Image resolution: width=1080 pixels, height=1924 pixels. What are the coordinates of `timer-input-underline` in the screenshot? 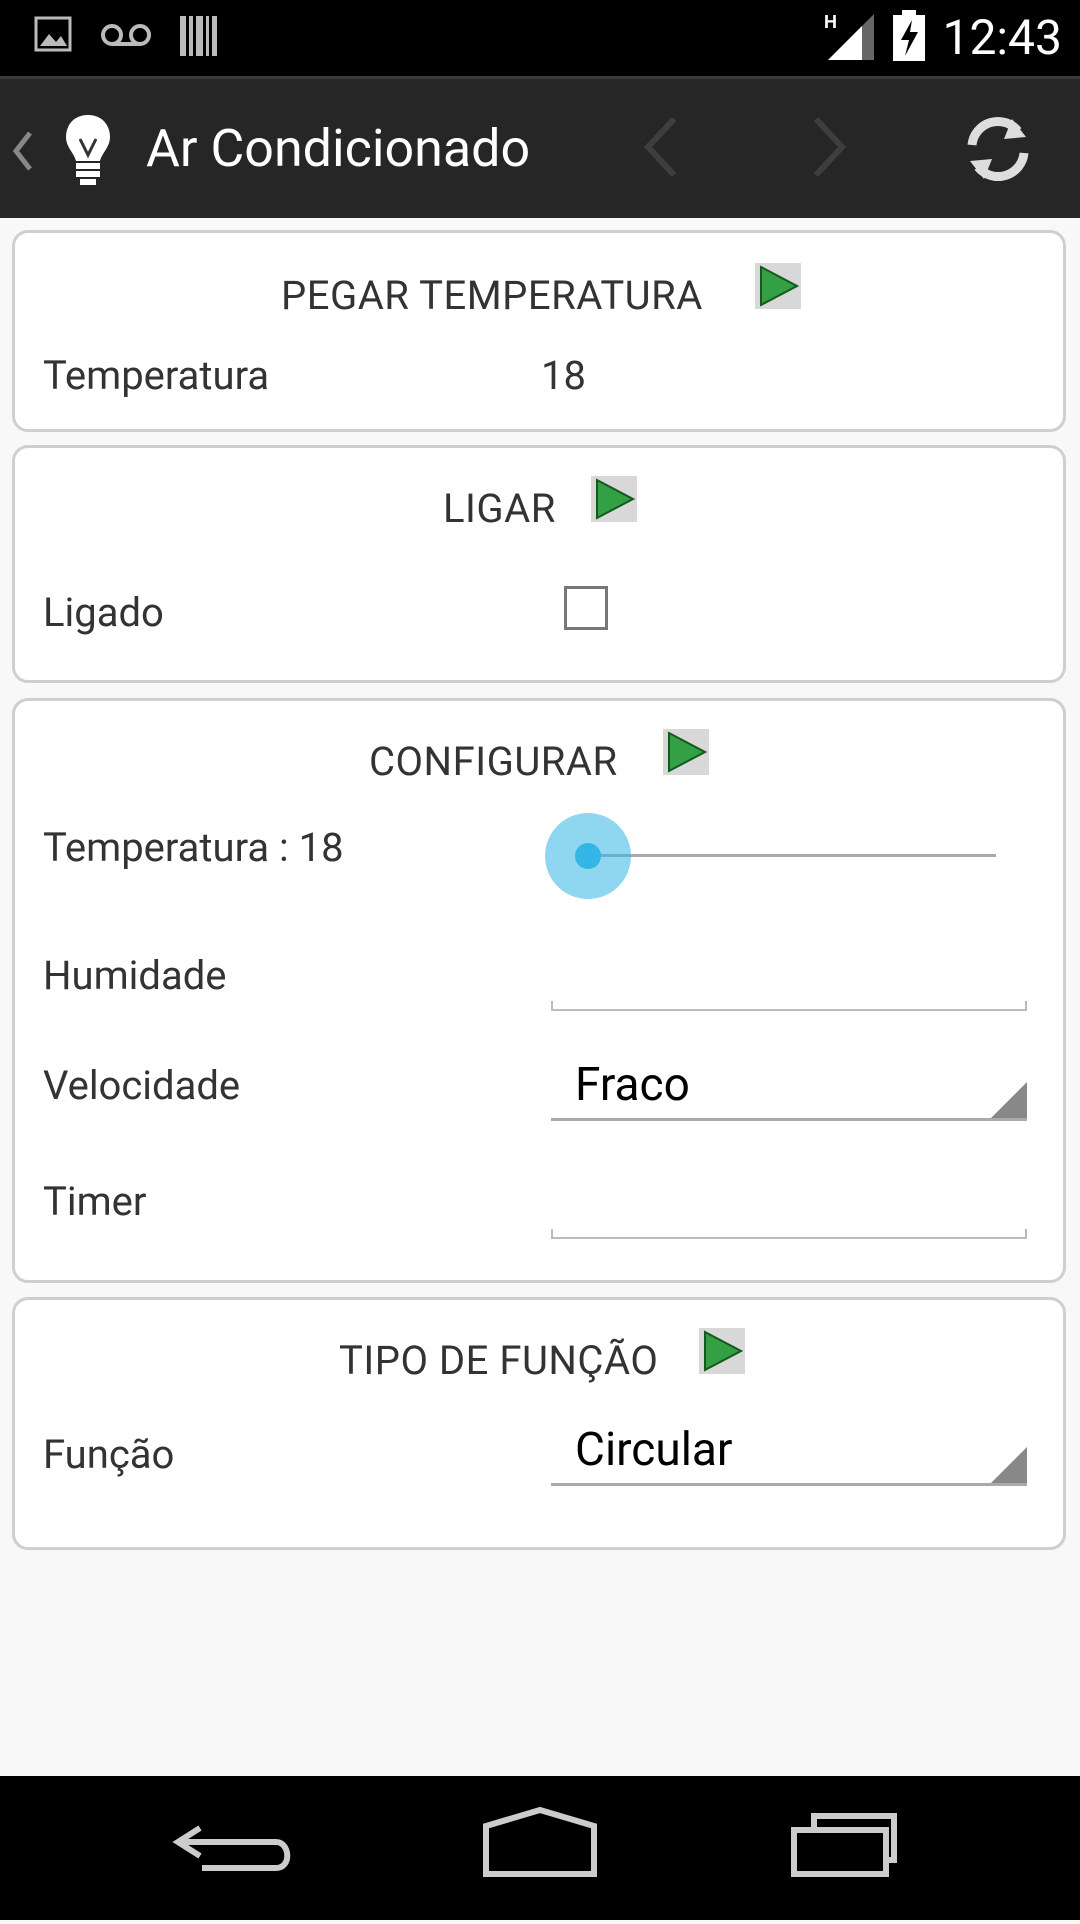 It's located at (789, 1234).